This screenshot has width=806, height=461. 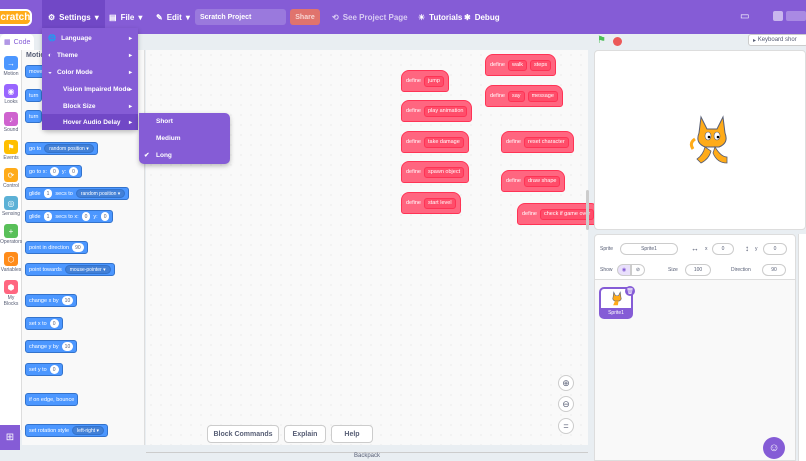 I want to click on delay-option-short: Short, so click(x=184, y=121).